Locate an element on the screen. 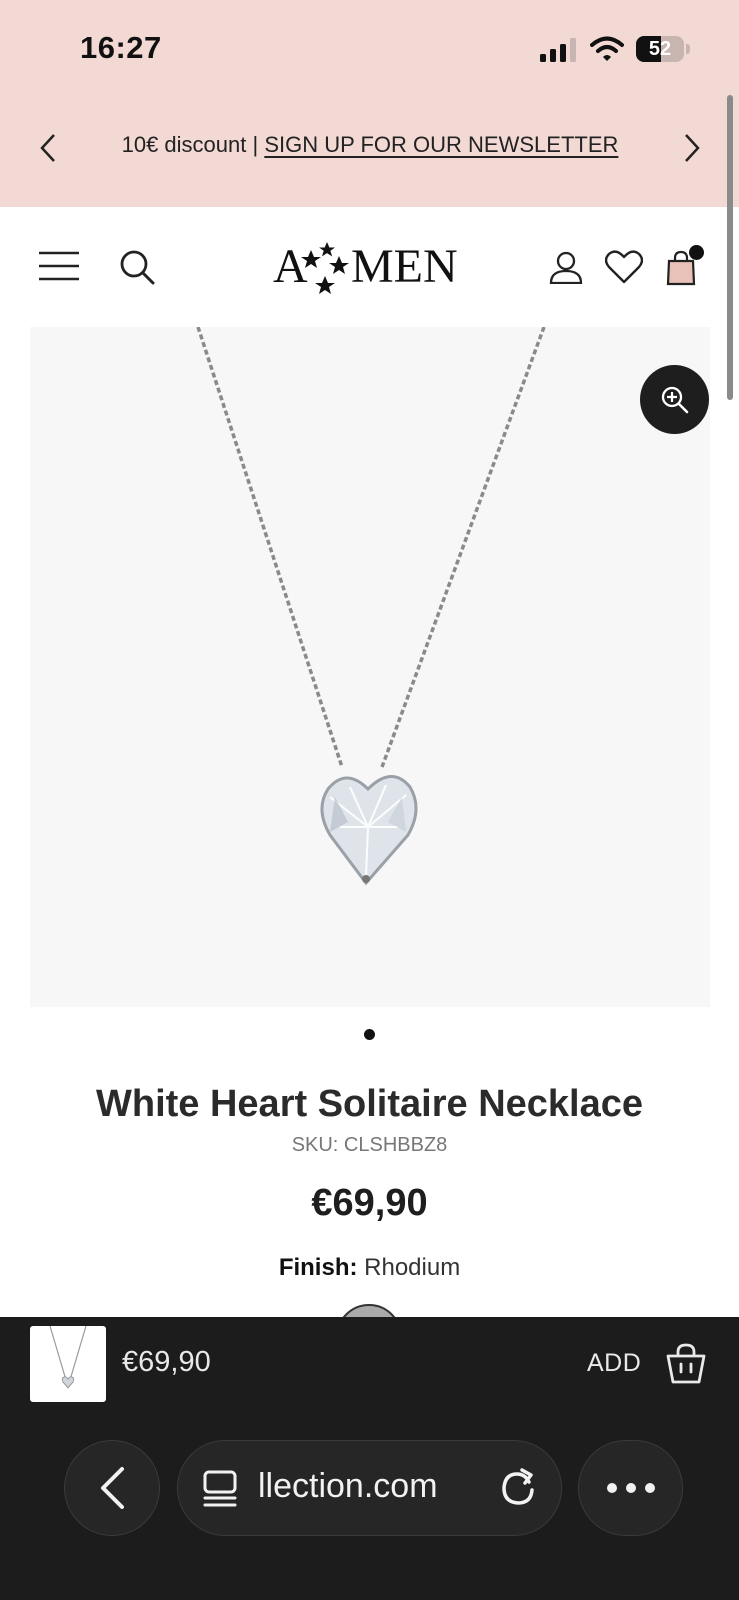  chevron-right-icon is located at coordinates (692, 148).